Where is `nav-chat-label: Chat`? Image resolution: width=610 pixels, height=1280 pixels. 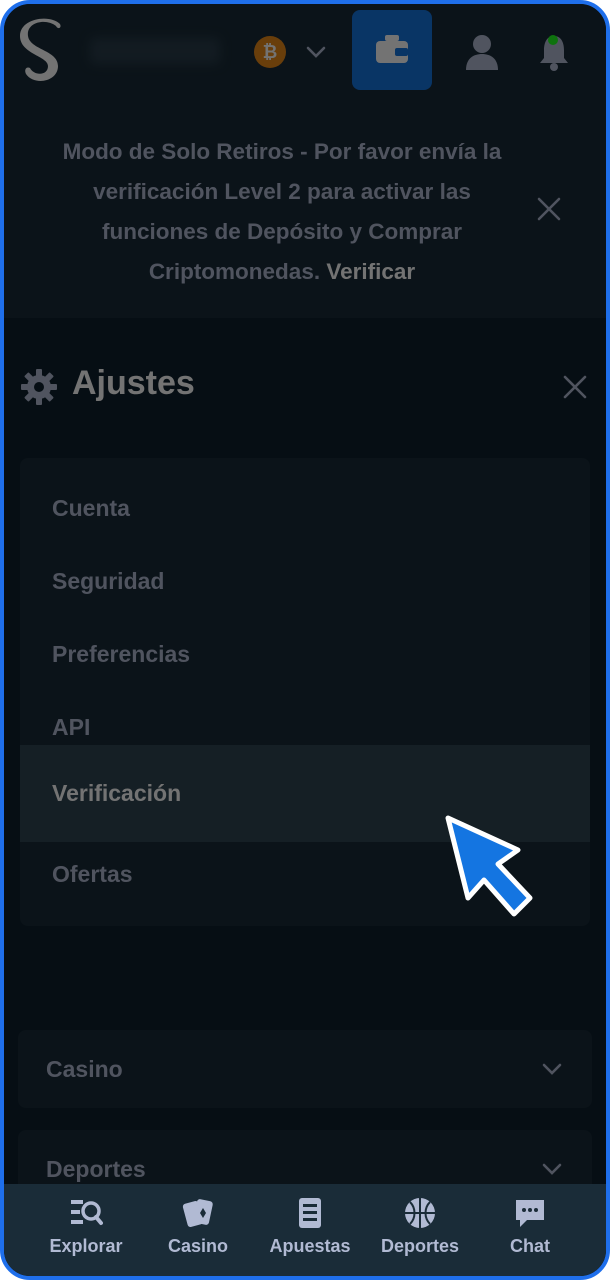
nav-chat-label: Chat is located at coordinates (530, 1246).